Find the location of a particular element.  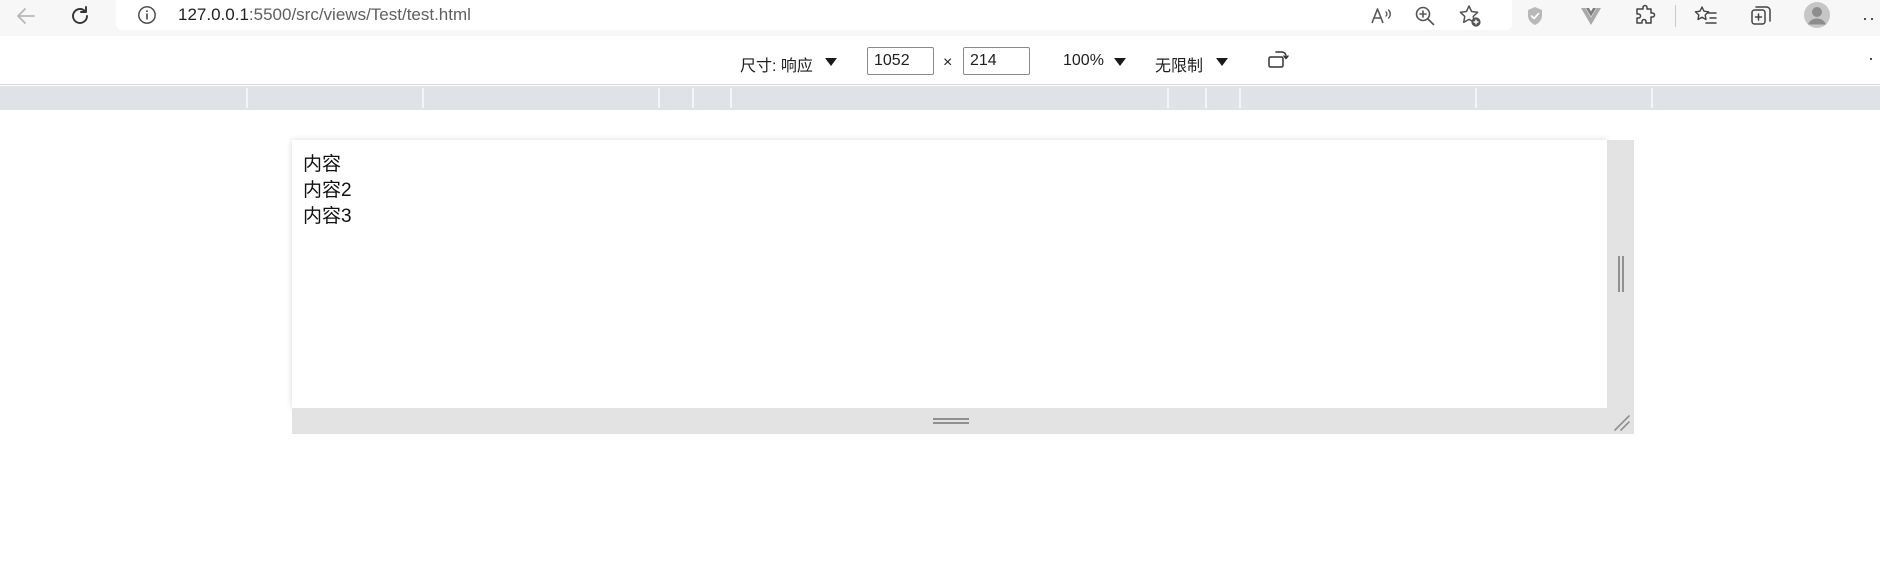

more-menu-icon: ·· is located at coordinates (1869, 18).